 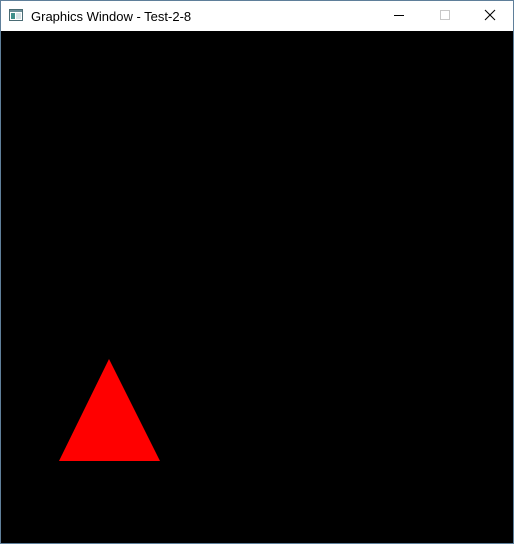 I want to click on minimize-button, so click(x=399, y=16).